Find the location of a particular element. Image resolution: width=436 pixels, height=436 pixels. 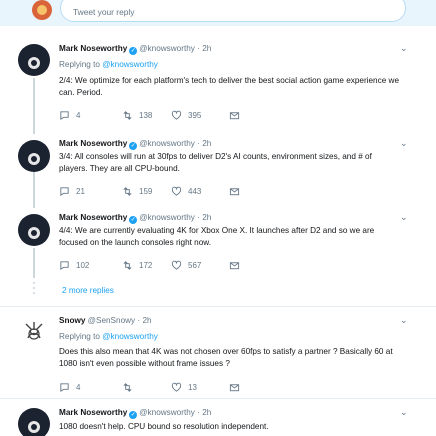

retweet-button: 172 is located at coordinates (137, 265).